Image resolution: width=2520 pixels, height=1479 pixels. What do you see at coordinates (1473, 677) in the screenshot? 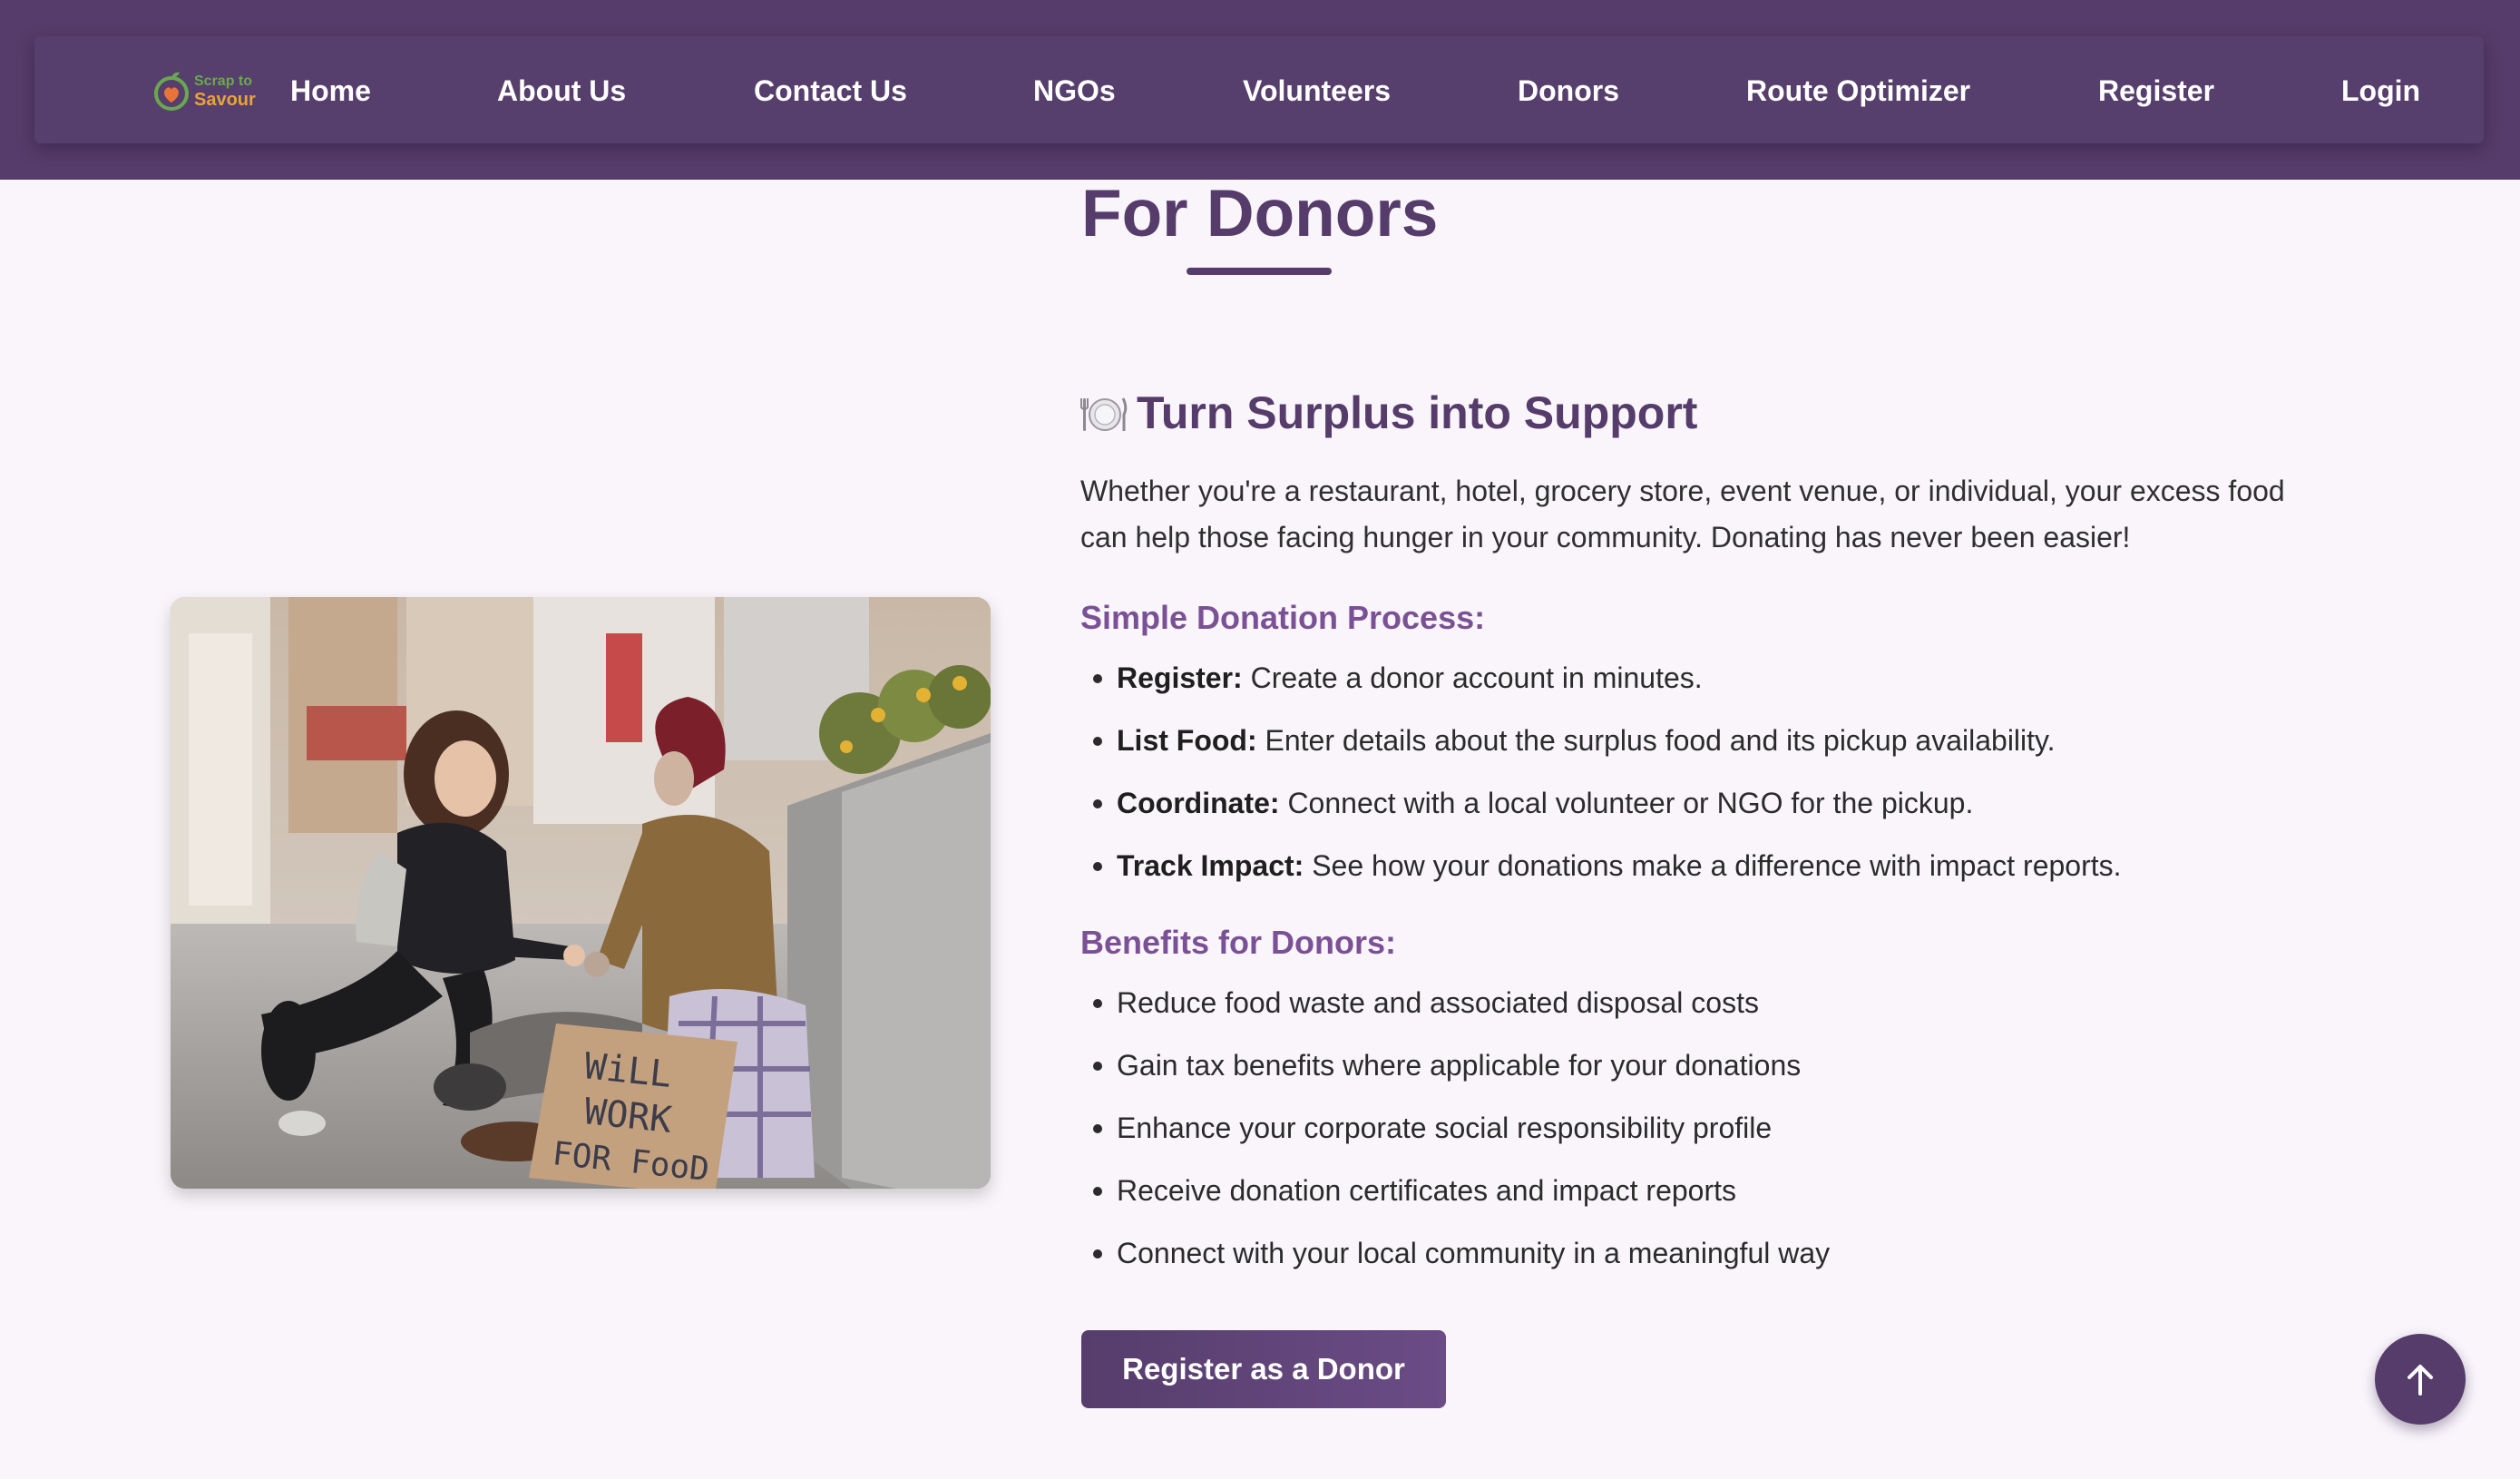
I see `process-text: Create a donor account in minutes.` at bounding box center [1473, 677].